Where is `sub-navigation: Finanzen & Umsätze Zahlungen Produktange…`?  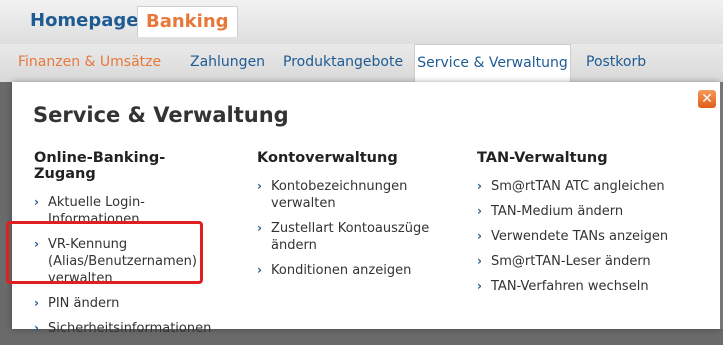 sub-navigation: Finanzen & Umsätze Zahlungen Produktange… is located at coordinates (361, 63).